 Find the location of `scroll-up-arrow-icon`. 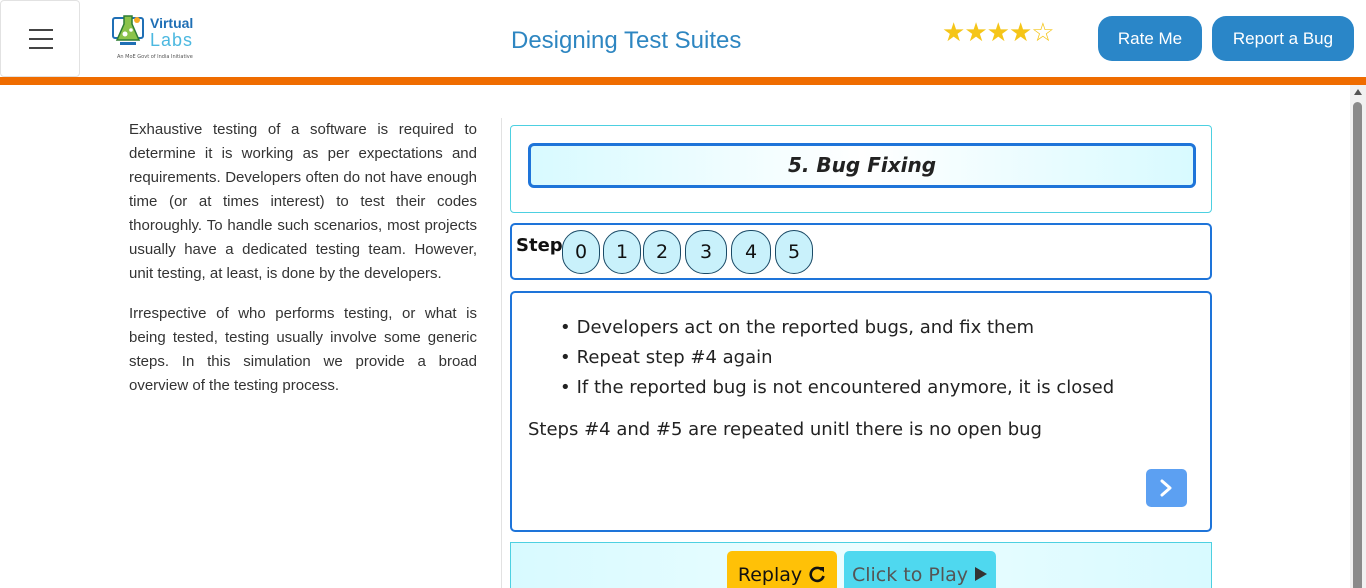

scroll-up-arrow-icon is located at coordinates (1358, 92).